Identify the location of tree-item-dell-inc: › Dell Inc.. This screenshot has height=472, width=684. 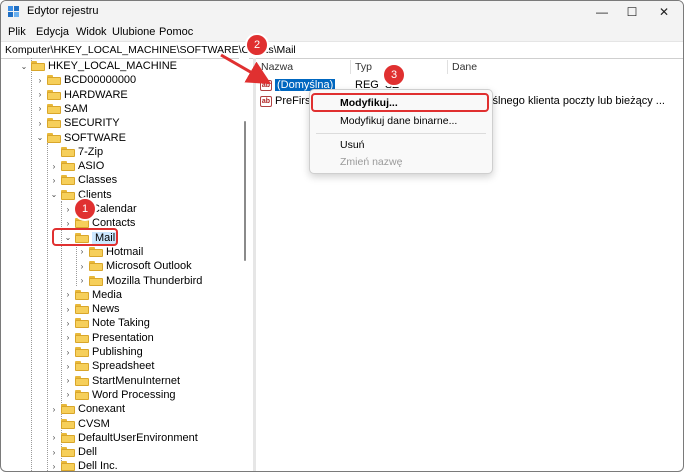
(83, 465).